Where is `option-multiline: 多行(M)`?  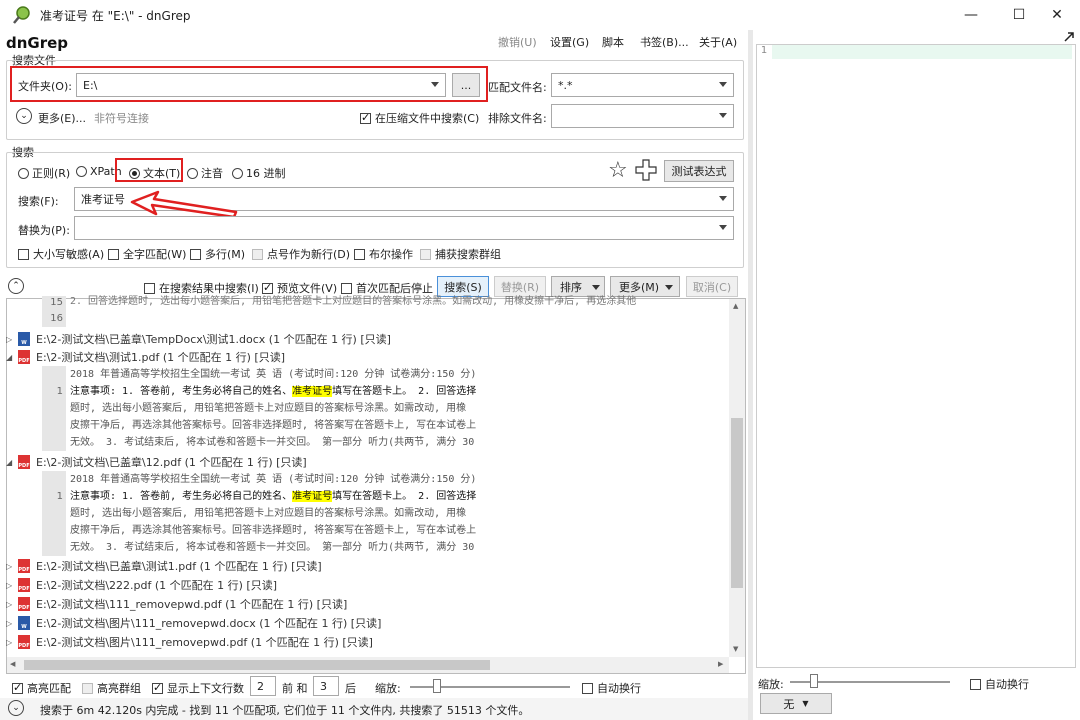
option-multiline: 多行(M) is located at coordinates (217, 254).